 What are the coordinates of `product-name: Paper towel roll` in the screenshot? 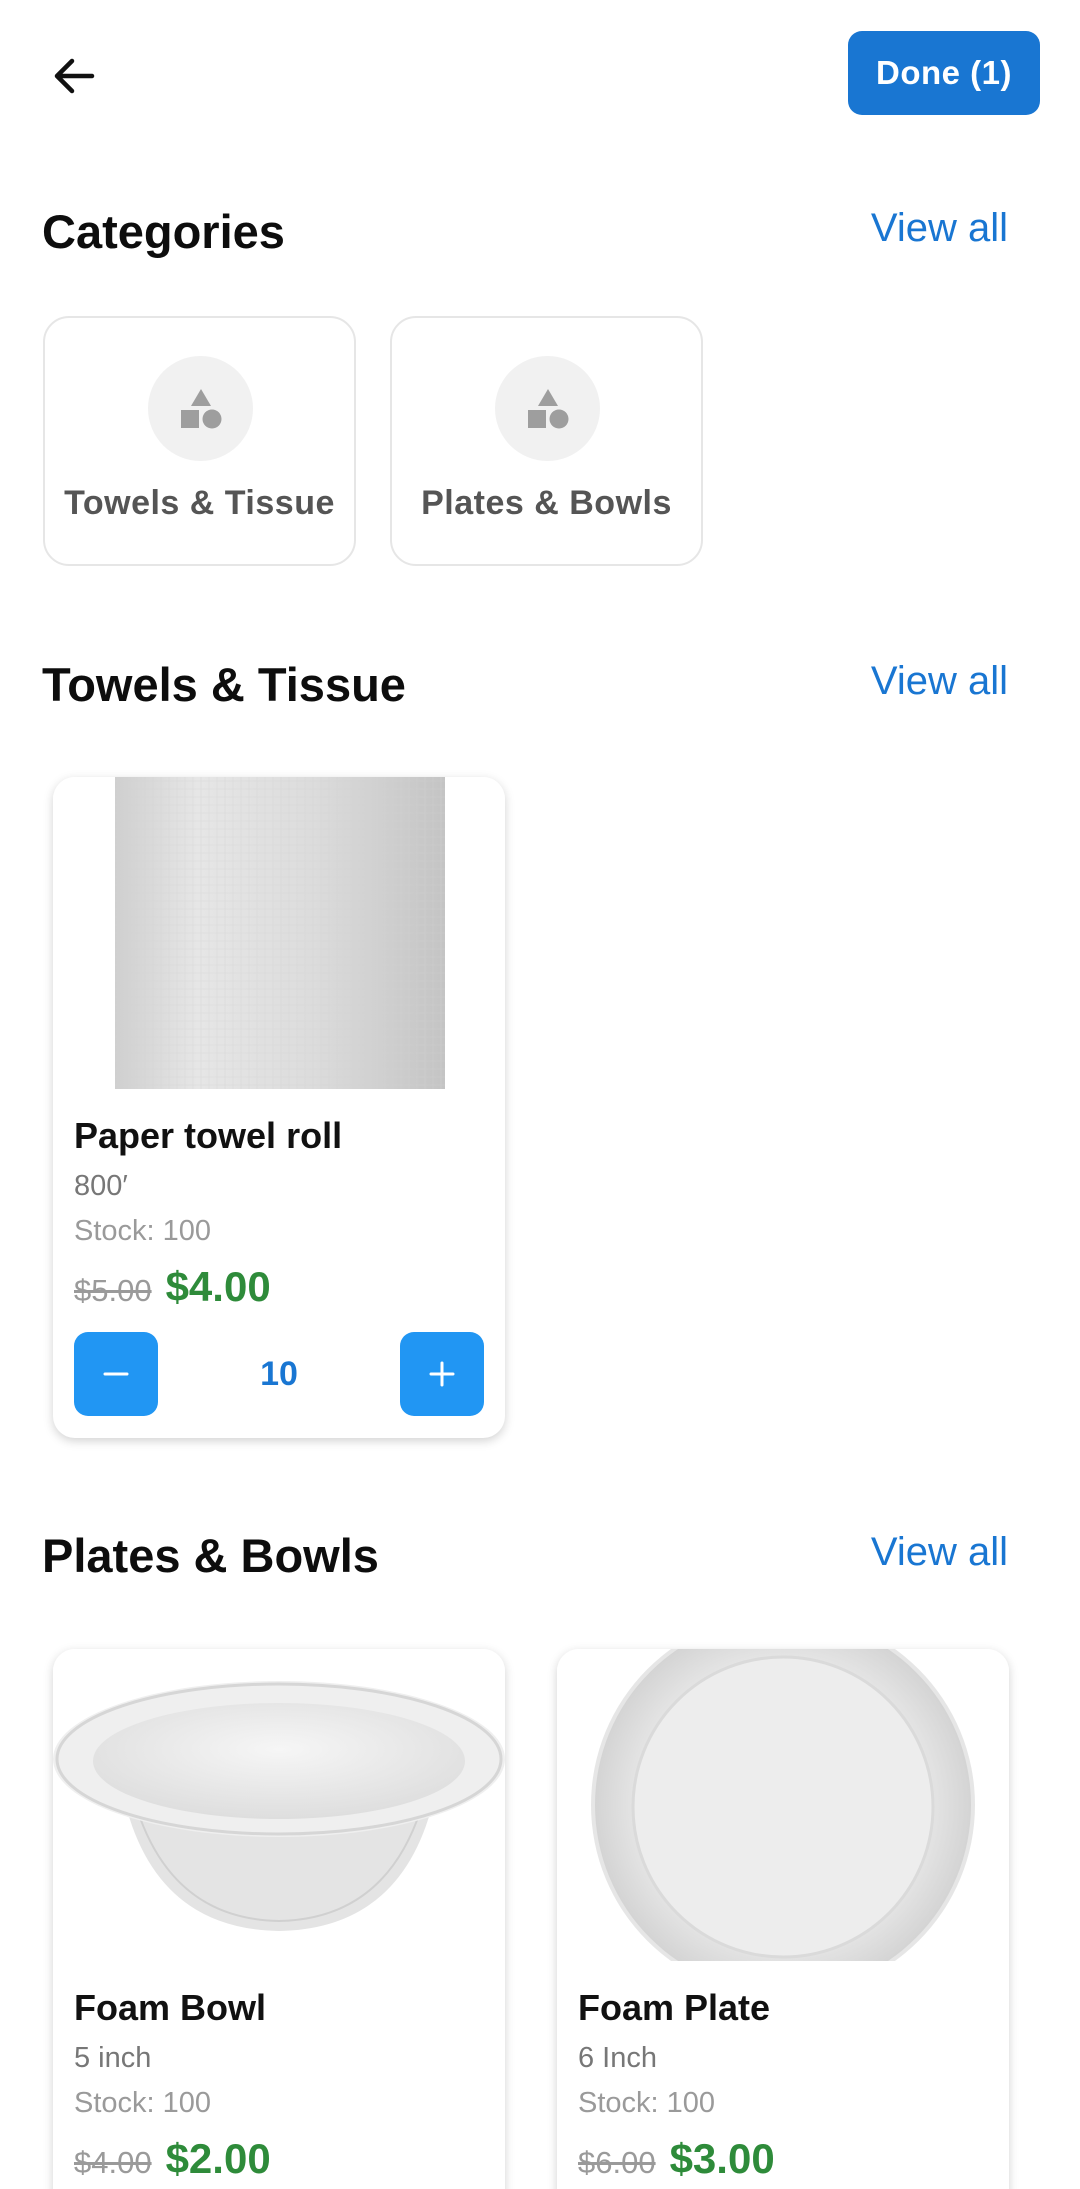 It's located at (208, 1135).